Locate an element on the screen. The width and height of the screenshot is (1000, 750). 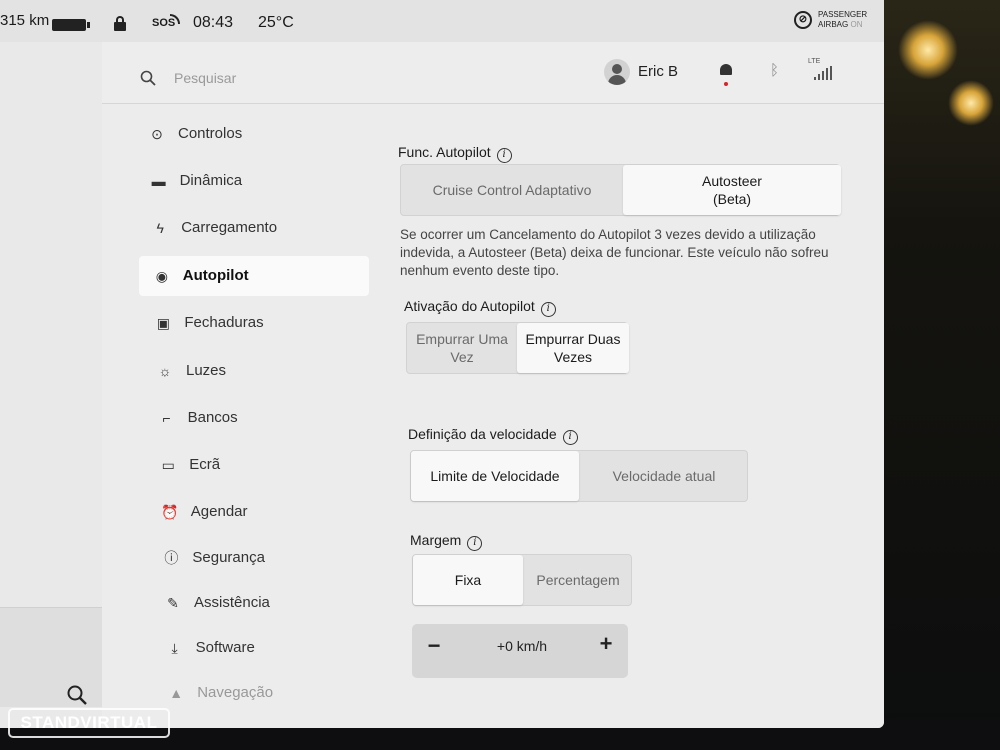
sidebar-item-agendar: ⏰ Agendar is located at coordinates (262, 512).